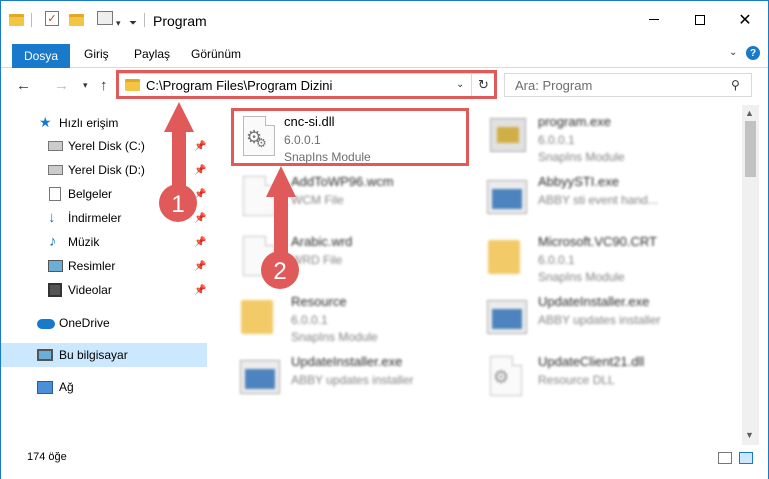 The image size is (769, 479). I want to click on tab-view: Görünüm, so click(216, 54).